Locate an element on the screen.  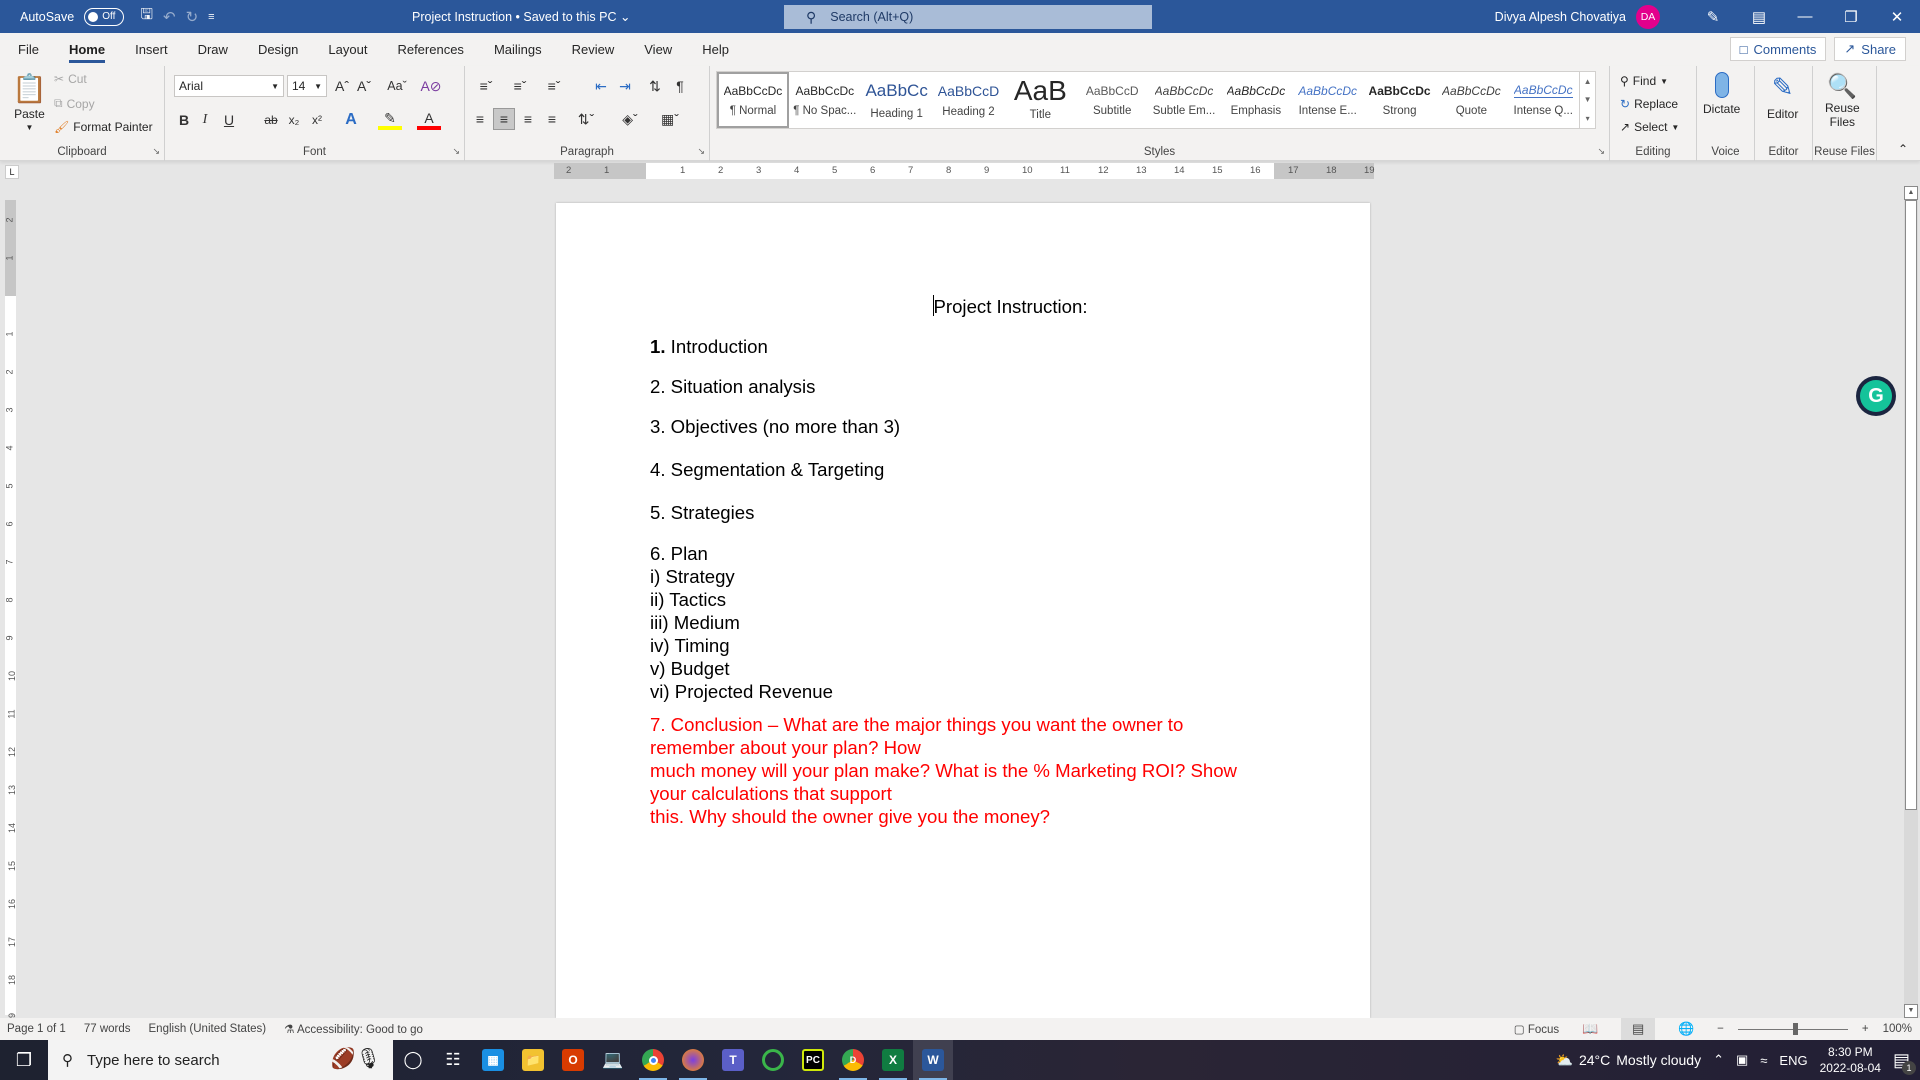
highlight-icon: ✎ is located at coordinates (390, 120).